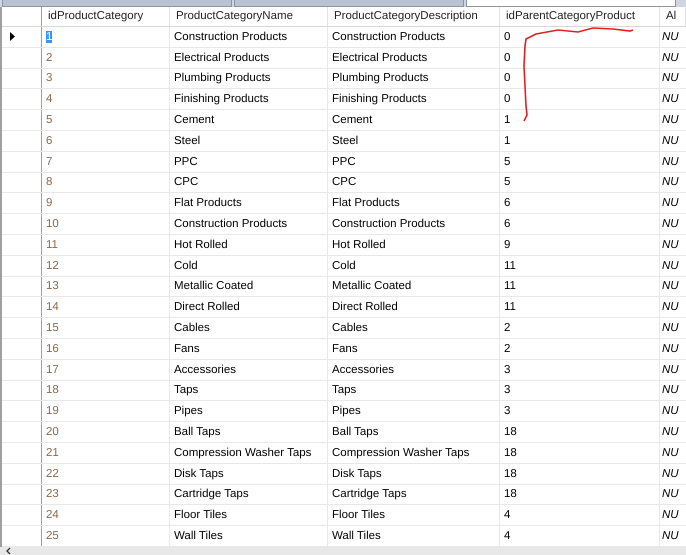 Image resolution: width=686 pixels, height=555 pixels. Describe the element at coordinates (106, 16) in the screenshot. I see `column-header: idProductCategory` at that location.